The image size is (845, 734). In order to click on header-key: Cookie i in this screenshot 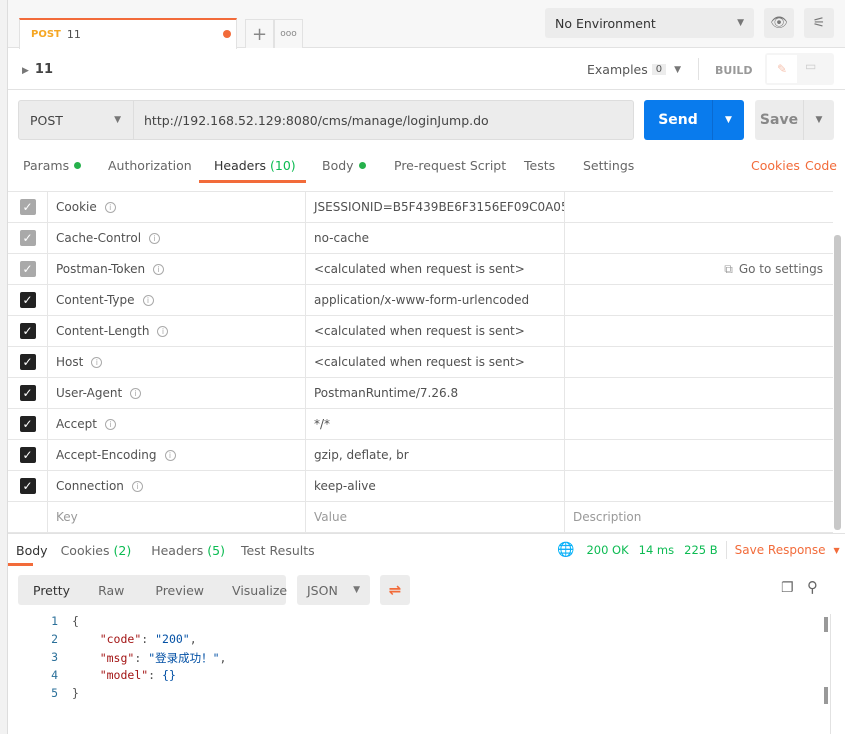, I will do `click(177, 207)`.